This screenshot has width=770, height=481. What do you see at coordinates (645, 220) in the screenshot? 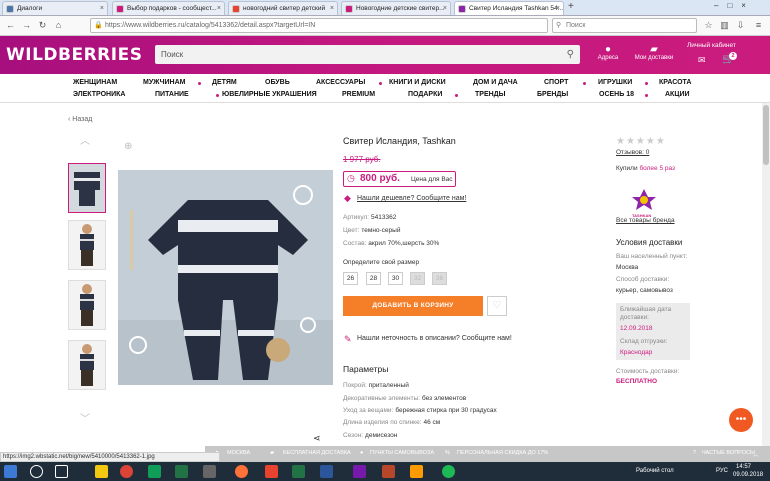
I see `brand-products-link: Все товары бренда` at bounding box center [645, 220].